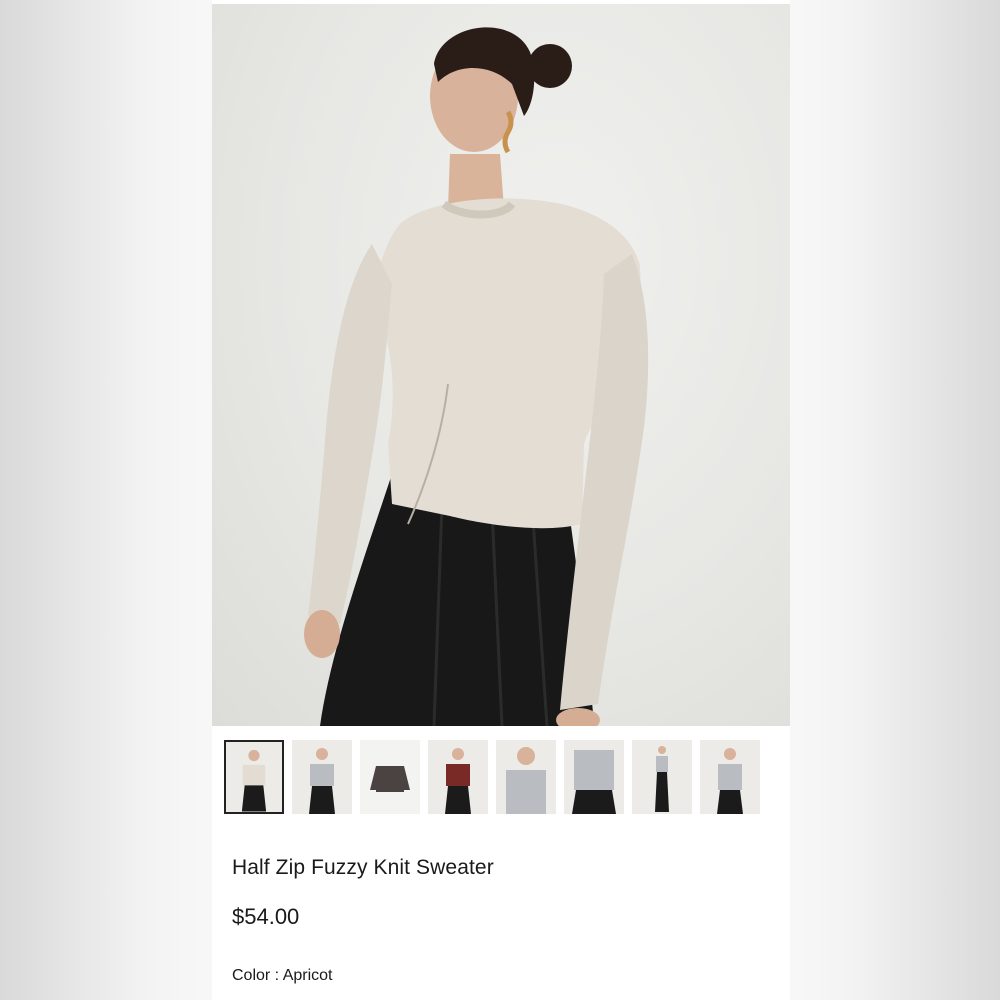 The height and width of the screenshot is (1000, 1000). I want to click on color-selection-label: Color : Apricot, so click(282, 975).